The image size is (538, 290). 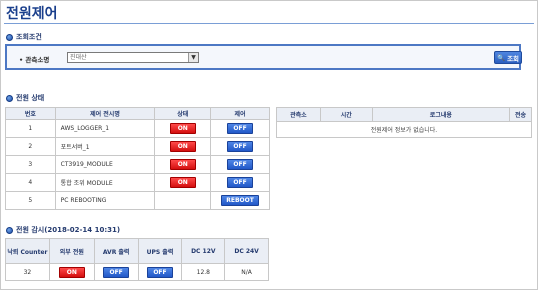 I want to click on column-header-avr-output: AVR 출력, so click(x=116, y=251).